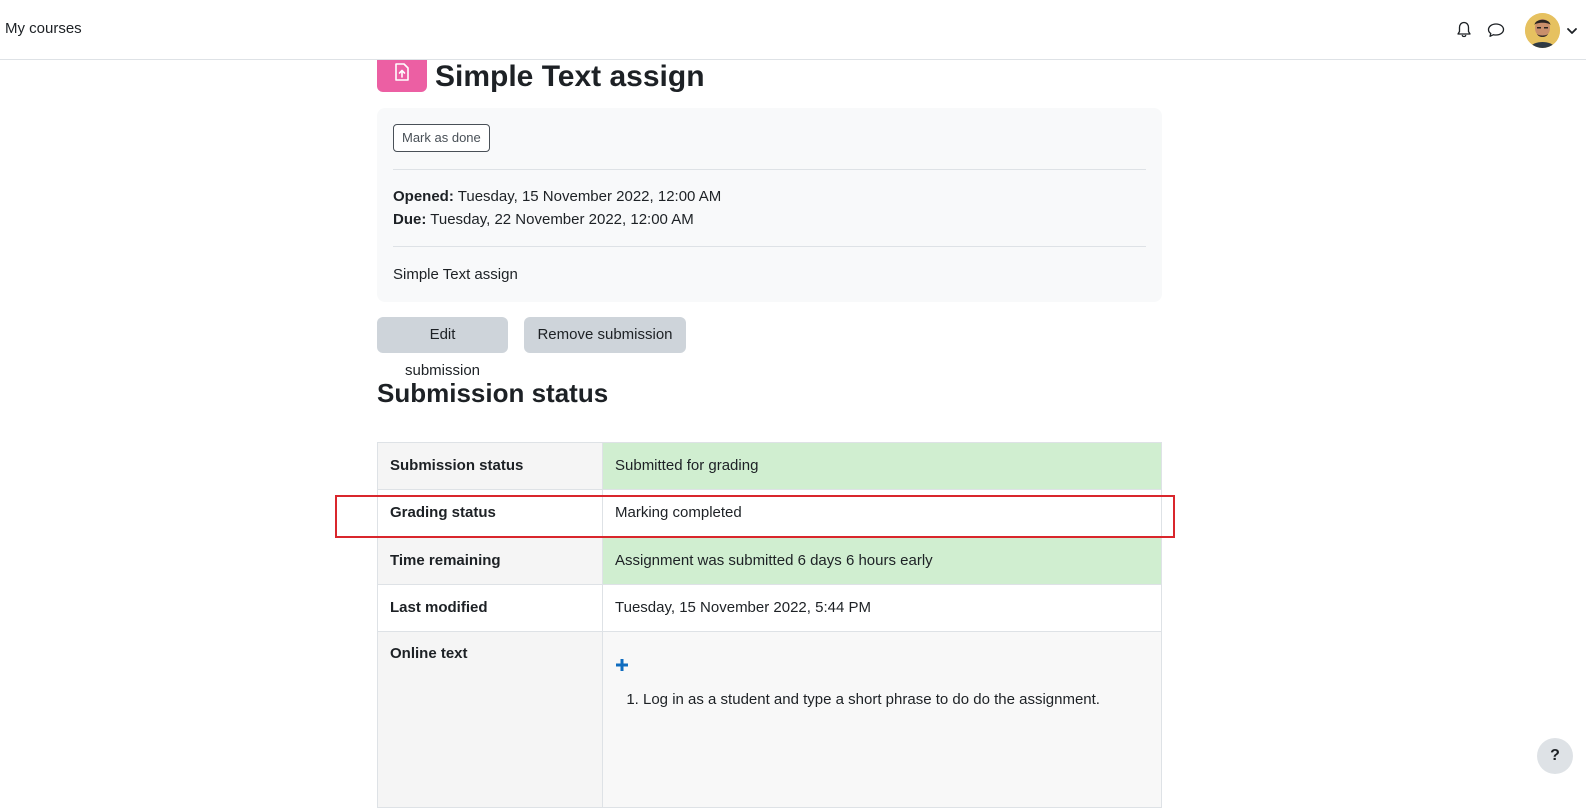  Describe the element at coordinates (605, 335) in the screenshot. I see `remove-submission-button: Remove submission` at that location.